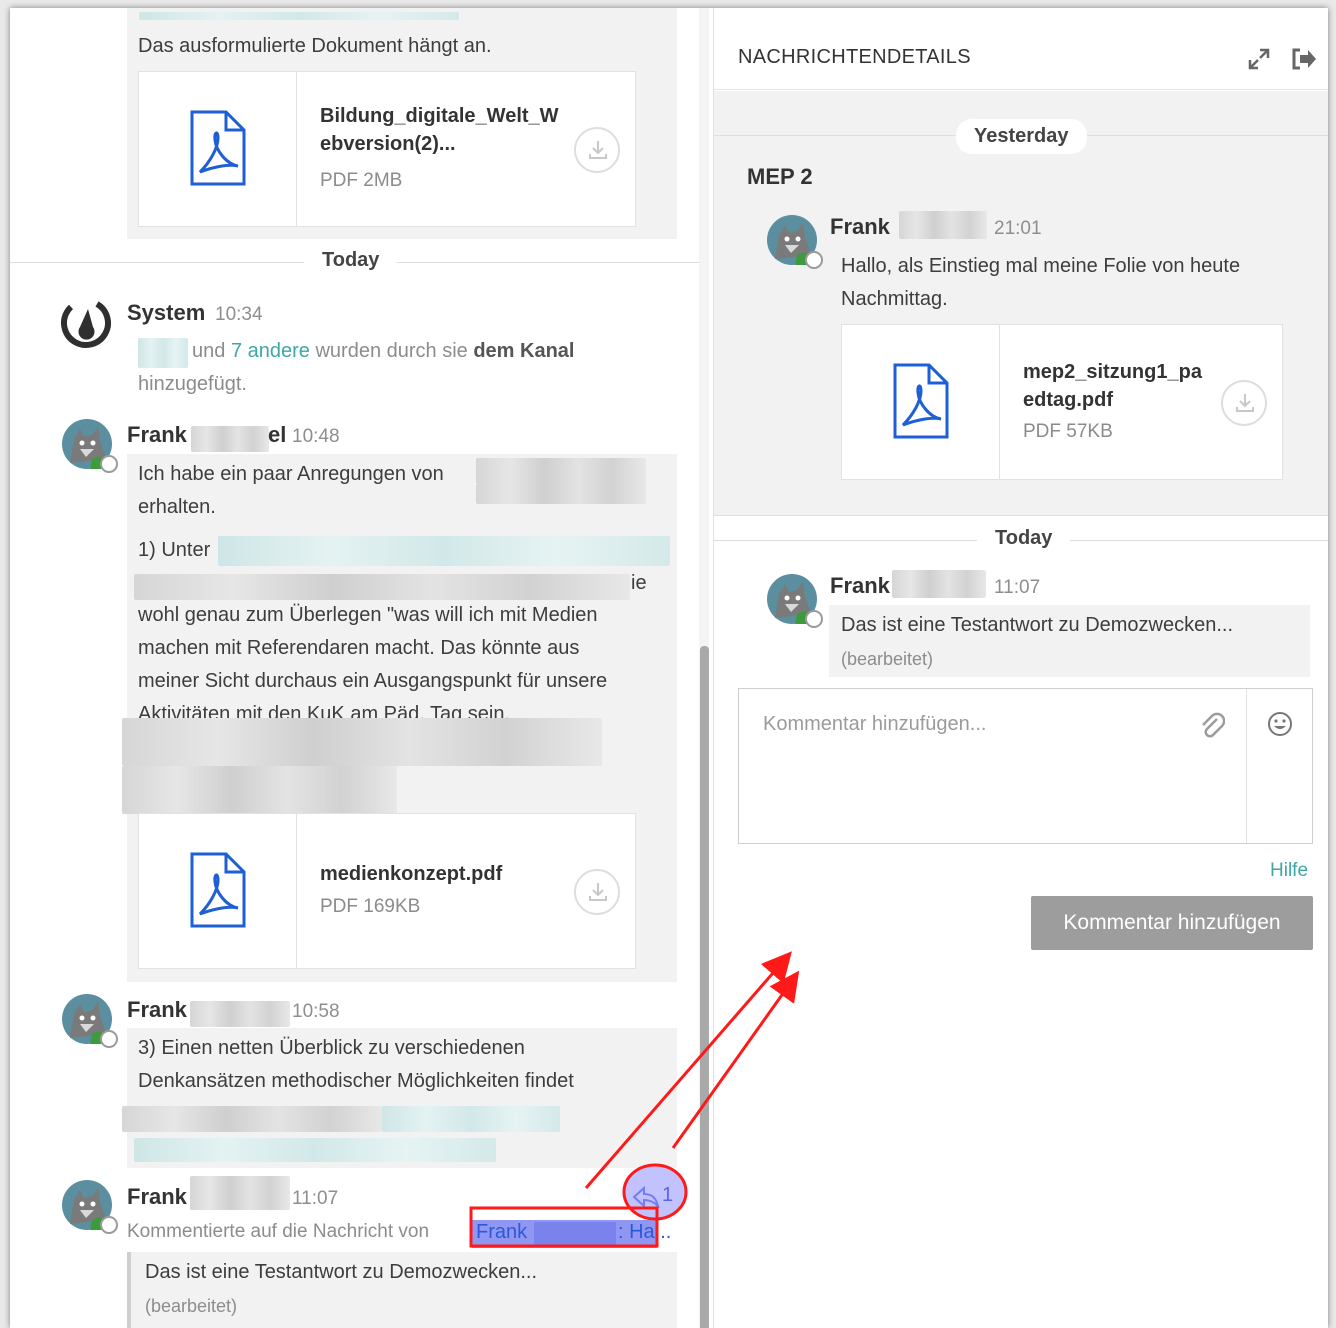 This screenshot has height=1328, width=1336. Describe the element at coordinates (1021, 136) in the screenshot. I see `date-separator-yesterday: Yesterday` at that location.